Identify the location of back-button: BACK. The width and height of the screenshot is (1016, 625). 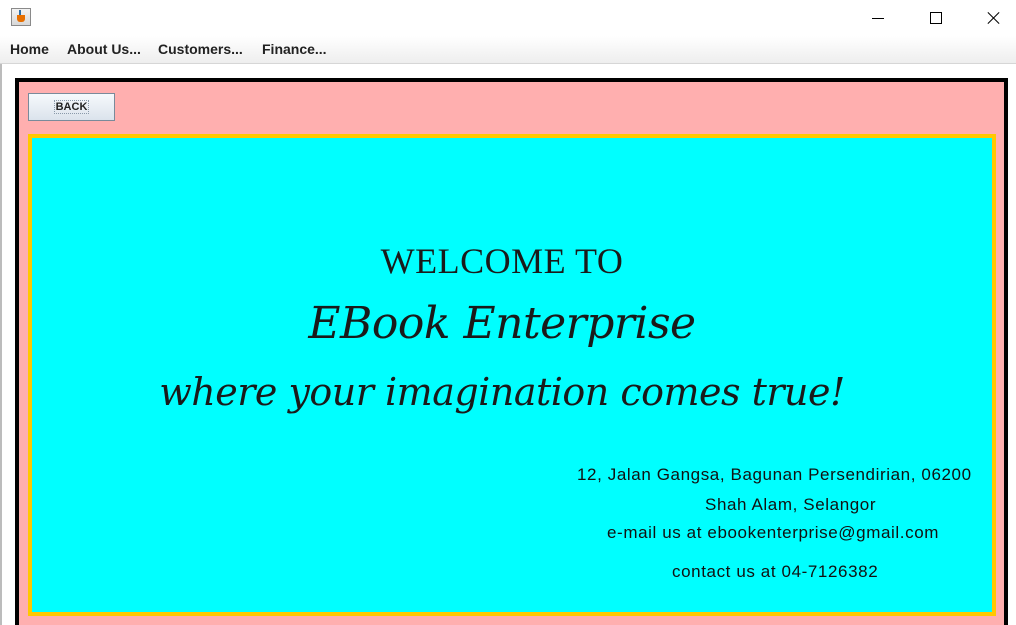
(71, 107).